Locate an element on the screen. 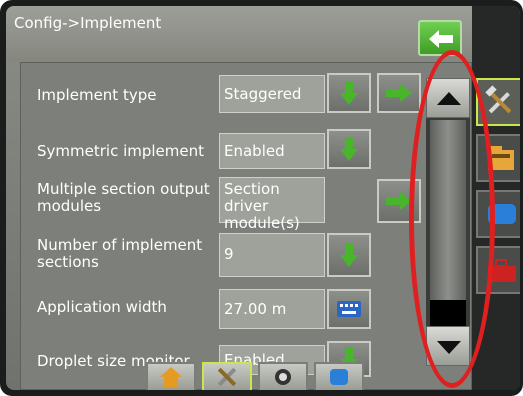 This screenshot has width=523, height=396. back-button is located at coordinates (440, 38).